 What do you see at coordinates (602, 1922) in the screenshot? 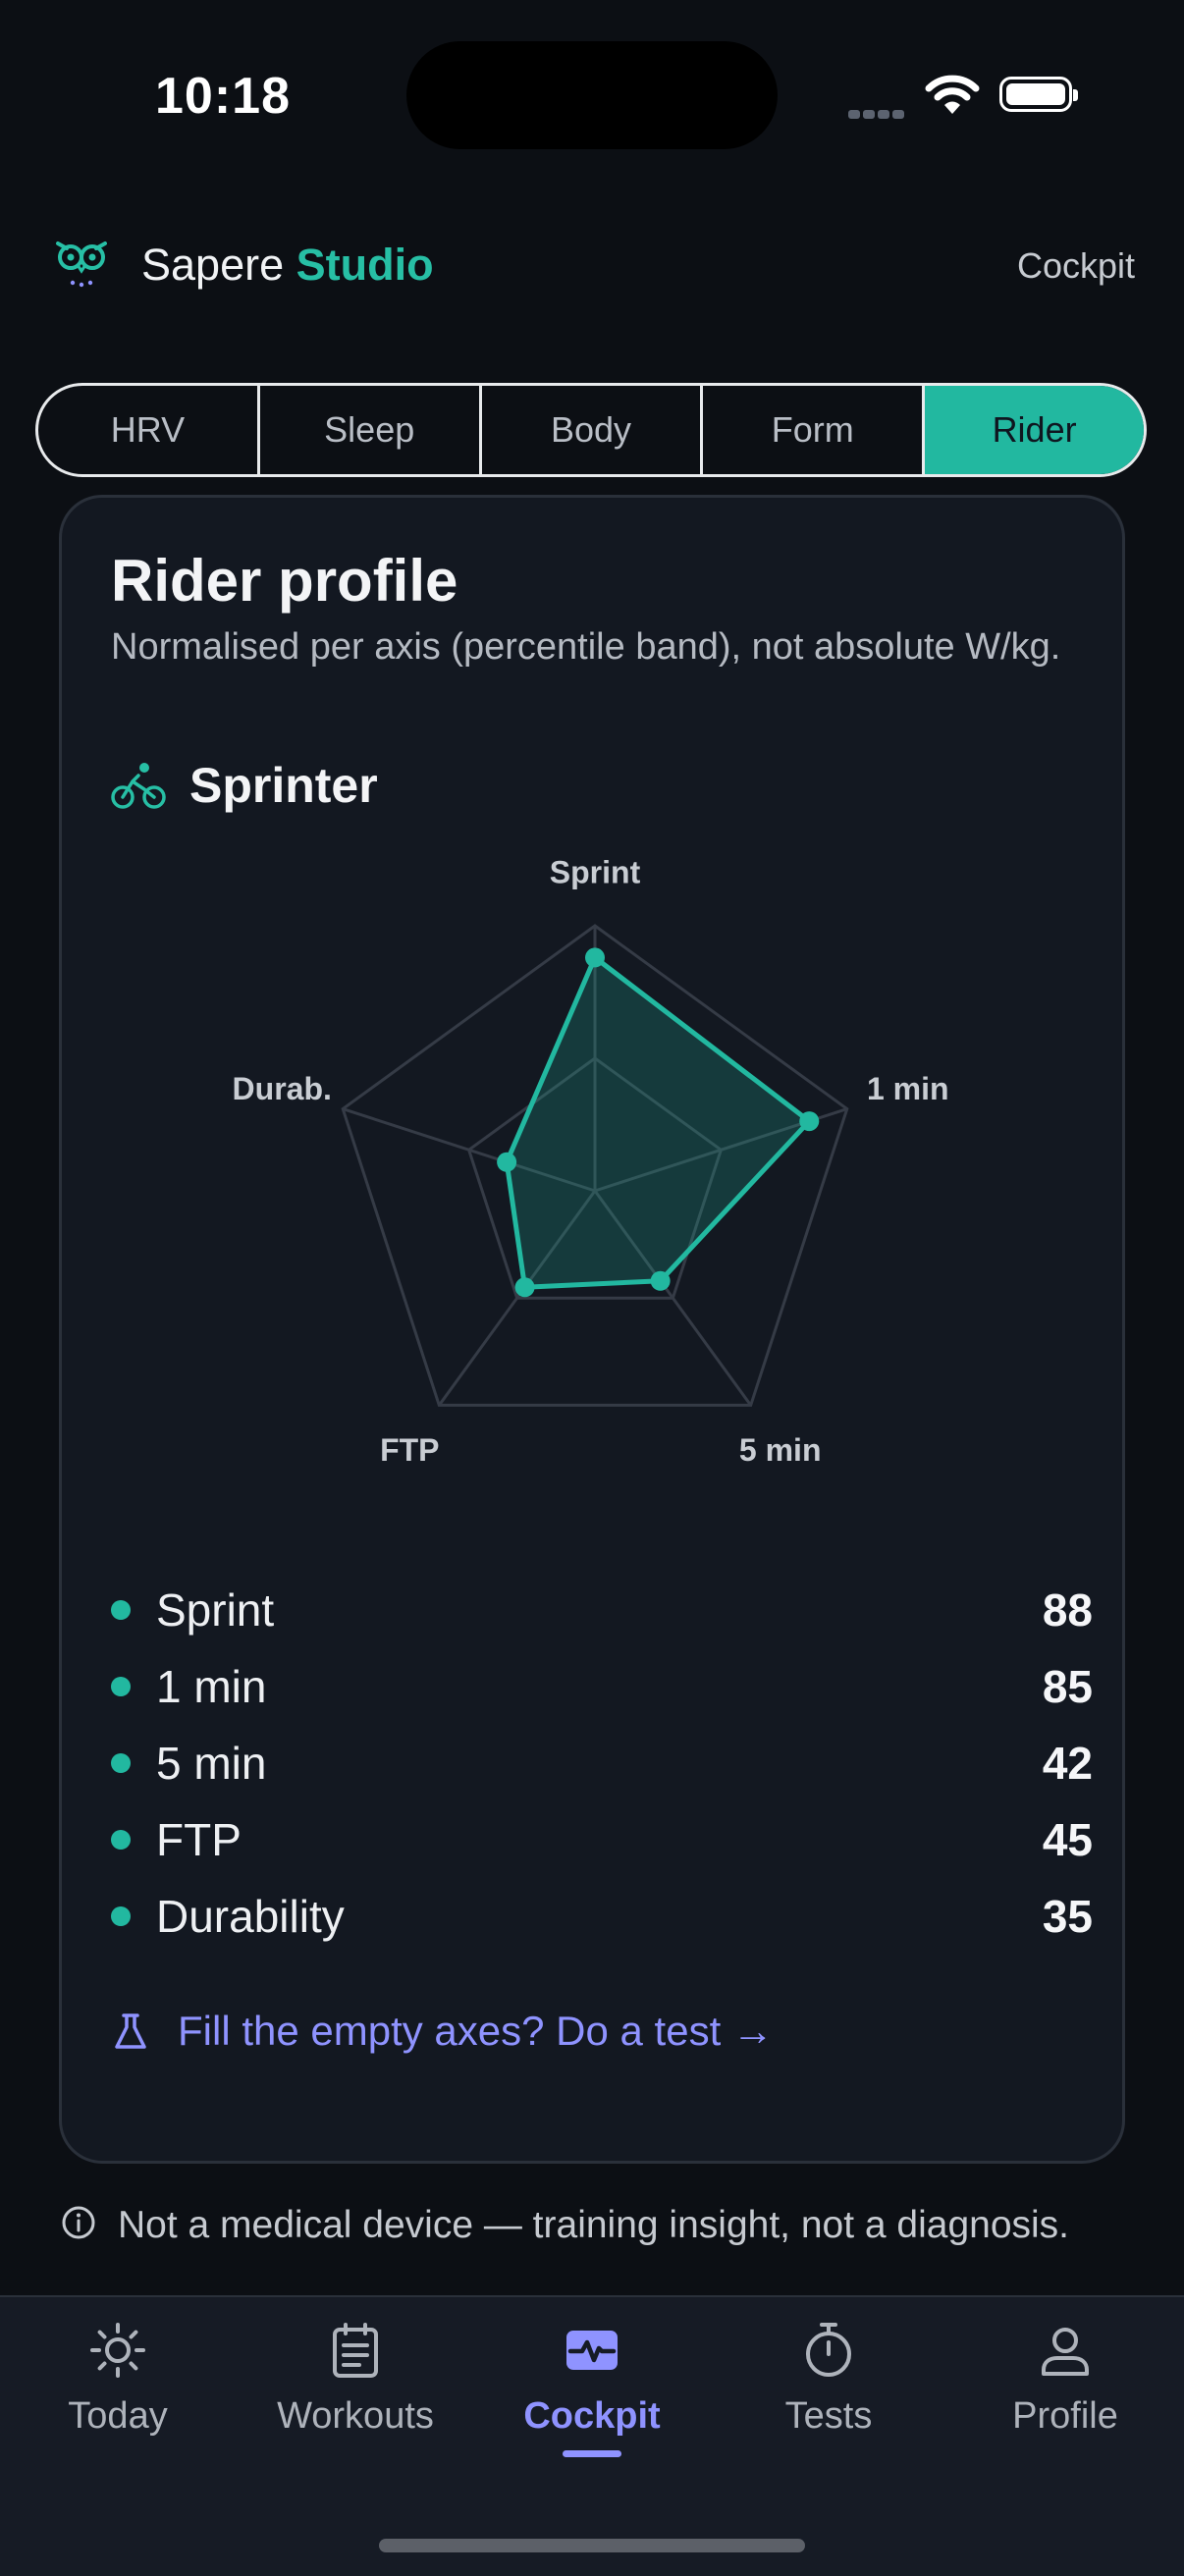
I see `metric-row: Durability 35` at bounding box center [602, 1922].